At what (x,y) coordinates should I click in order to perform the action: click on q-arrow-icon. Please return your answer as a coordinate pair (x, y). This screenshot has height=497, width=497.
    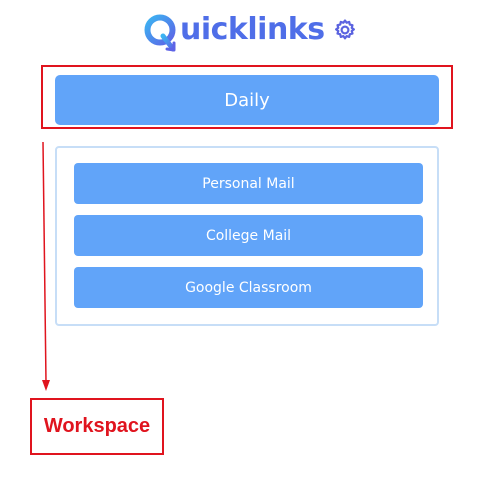
    Looking at the image, I should click on (161, 32).